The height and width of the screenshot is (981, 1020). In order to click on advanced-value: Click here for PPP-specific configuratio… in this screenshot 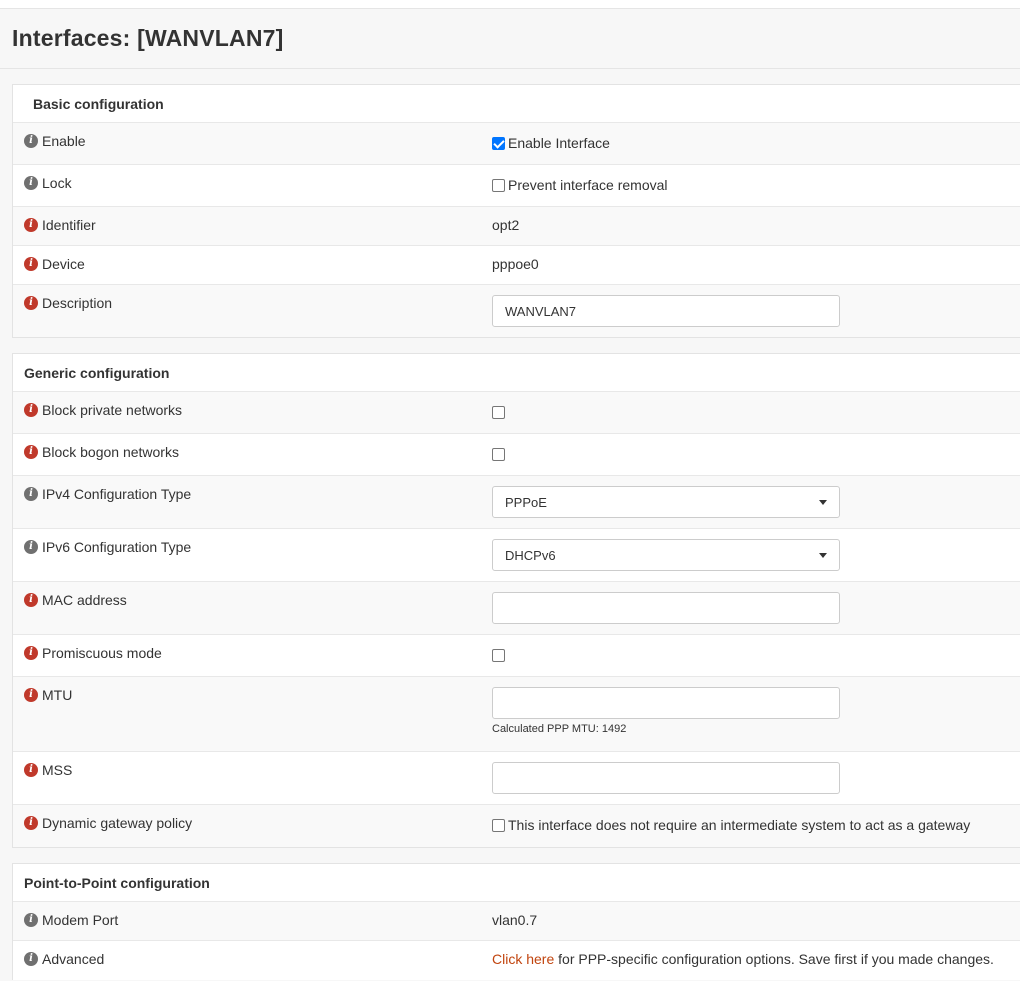, I will do `click(743, 959)`.